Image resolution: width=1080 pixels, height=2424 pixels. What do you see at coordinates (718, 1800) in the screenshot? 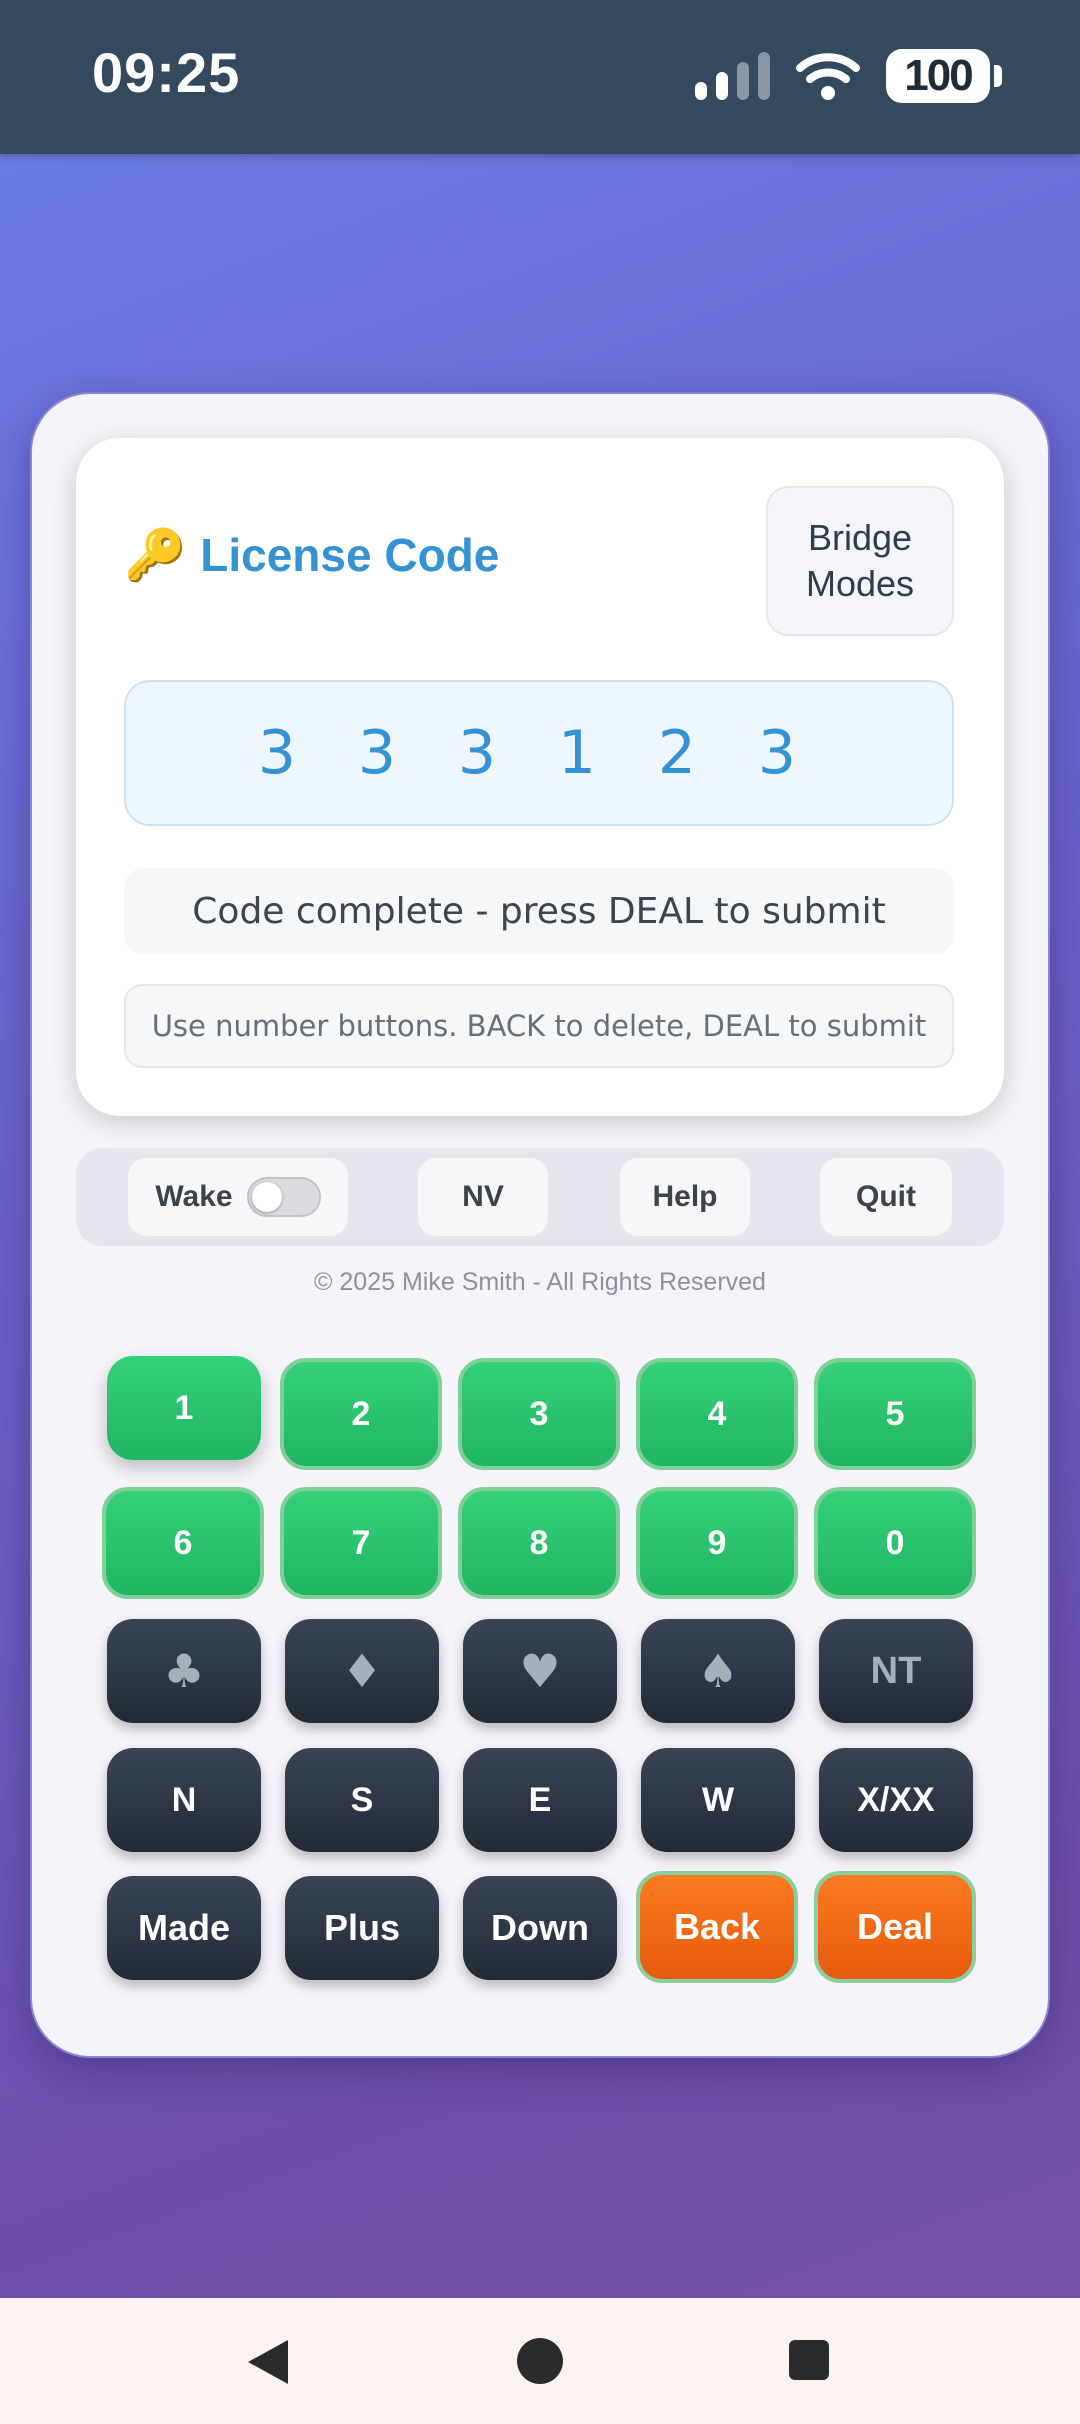
I see `key-west: W` at bounding box center [718, 1800].